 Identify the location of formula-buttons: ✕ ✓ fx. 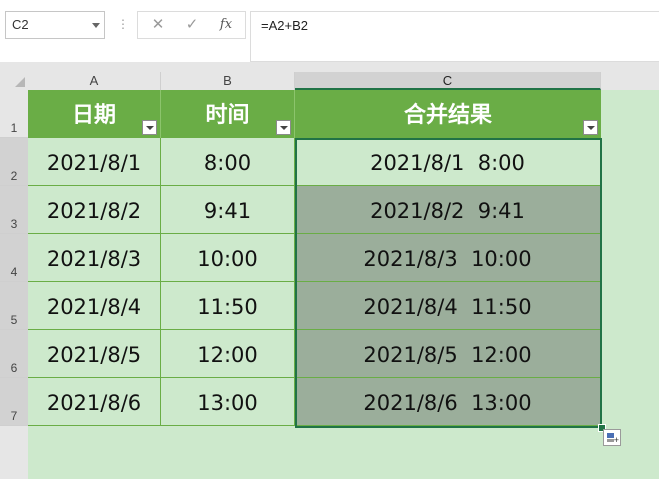
(191, 25).